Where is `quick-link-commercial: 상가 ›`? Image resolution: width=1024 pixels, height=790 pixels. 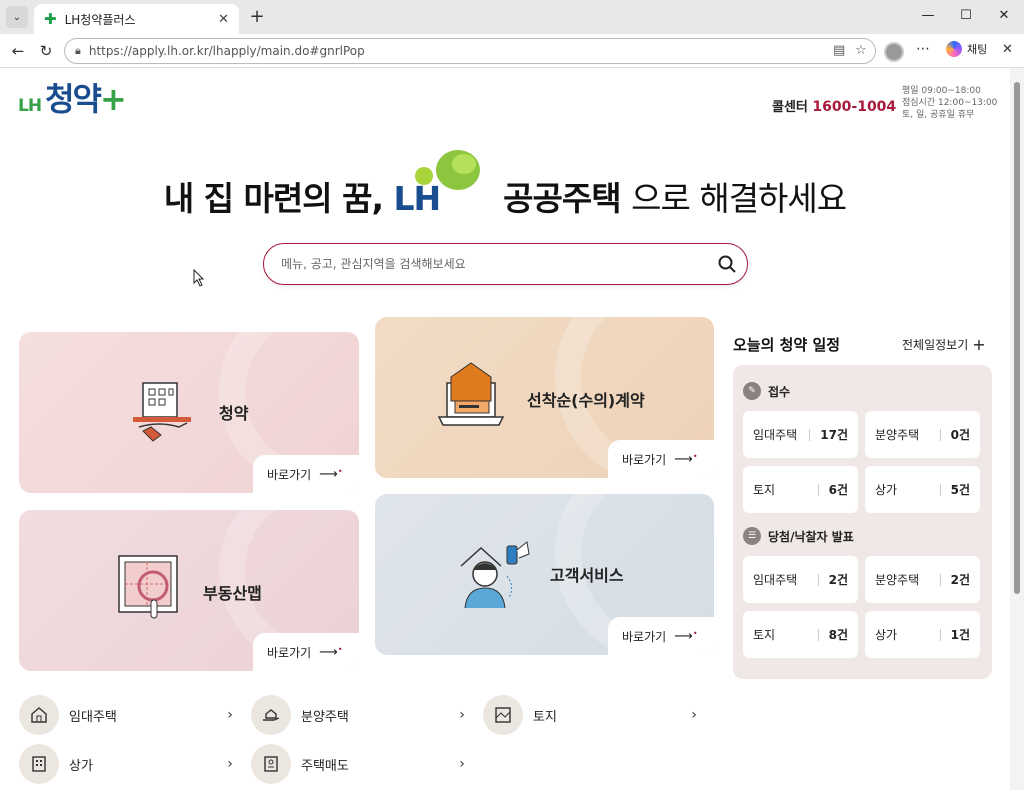 quick-link-commercial: 상가 › is located at coordinates (128, 764).